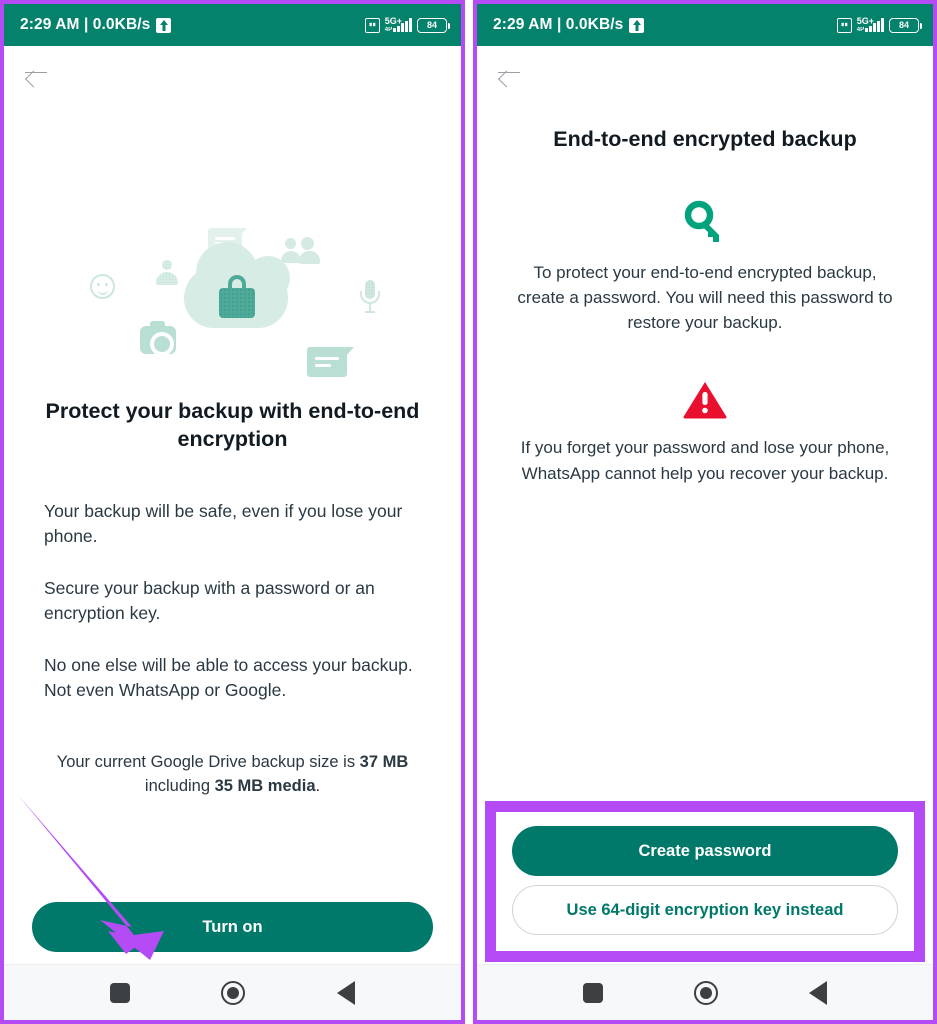  I want to click on app-top-bar-left, so click(232, 72).